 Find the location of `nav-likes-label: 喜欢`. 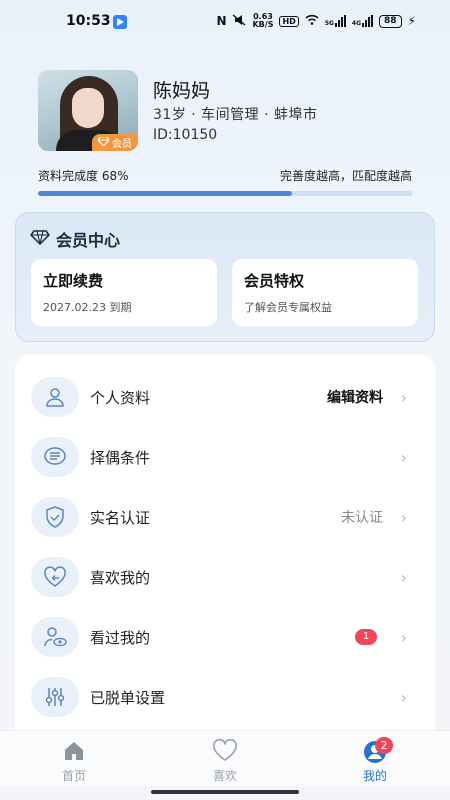

nav-likes-label: 喜欢 is located at coordinates (224, 776).